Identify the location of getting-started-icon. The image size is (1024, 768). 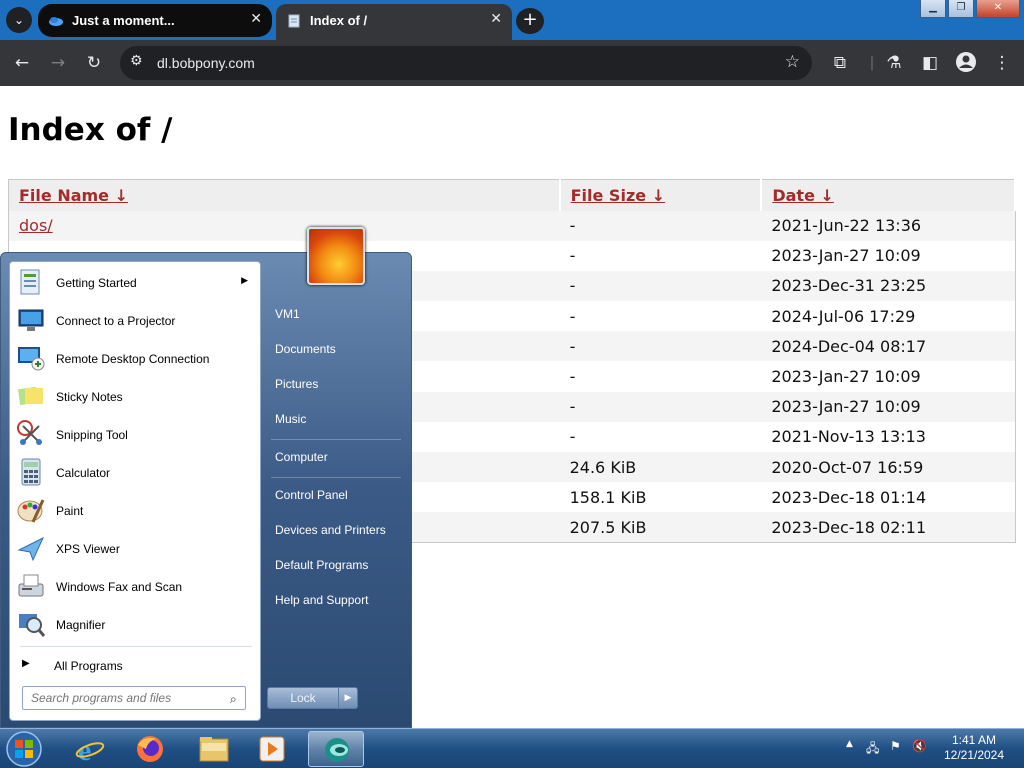
(30, 282).